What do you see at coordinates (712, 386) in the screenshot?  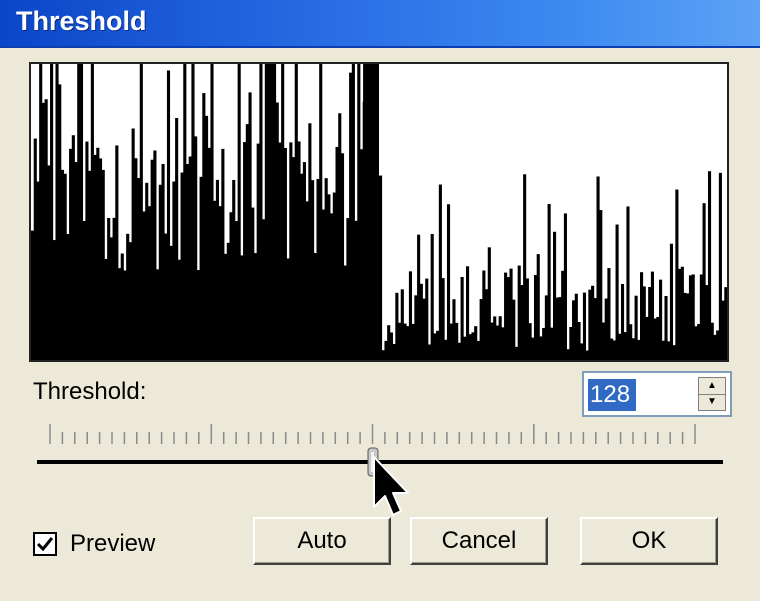 I see `spin-up-arrow-icon: ▲` at bounding box center [712, 386].